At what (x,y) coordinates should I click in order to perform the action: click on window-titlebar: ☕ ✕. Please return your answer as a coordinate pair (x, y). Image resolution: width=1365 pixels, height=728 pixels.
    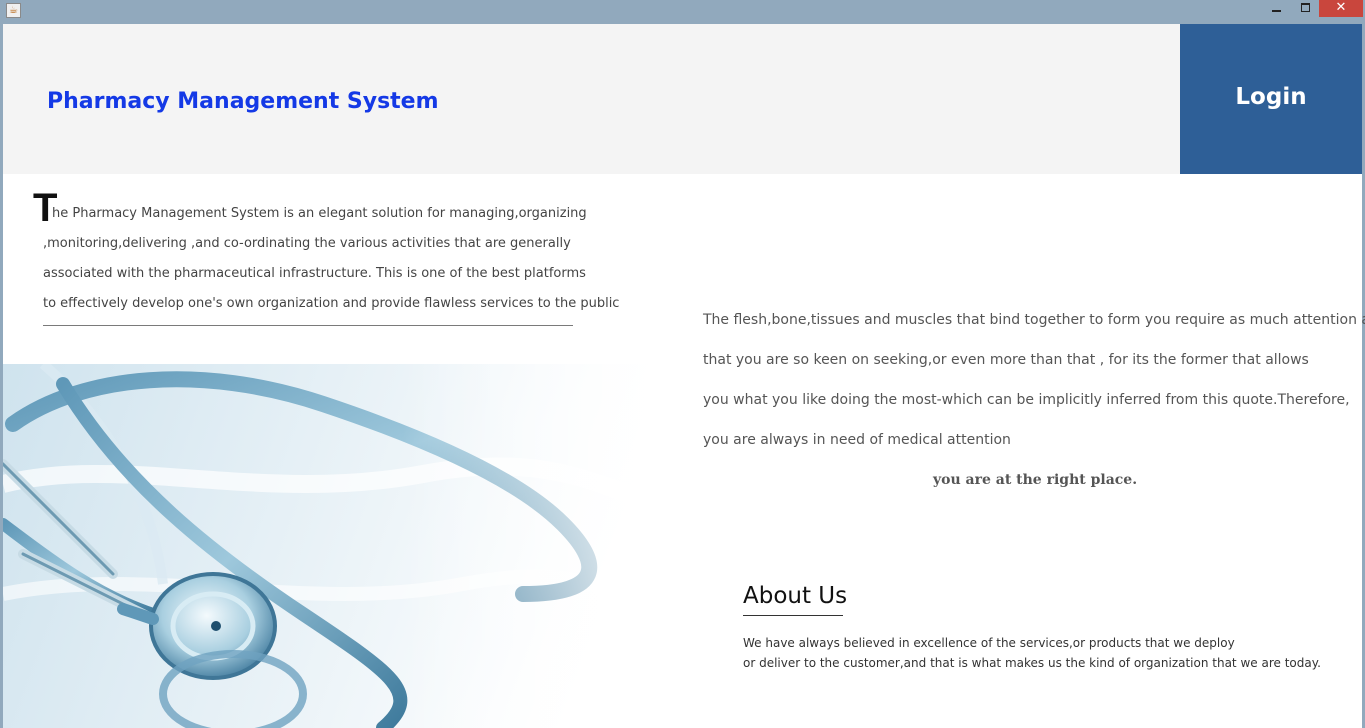
    Looking at the image, I should click on (682, 12).